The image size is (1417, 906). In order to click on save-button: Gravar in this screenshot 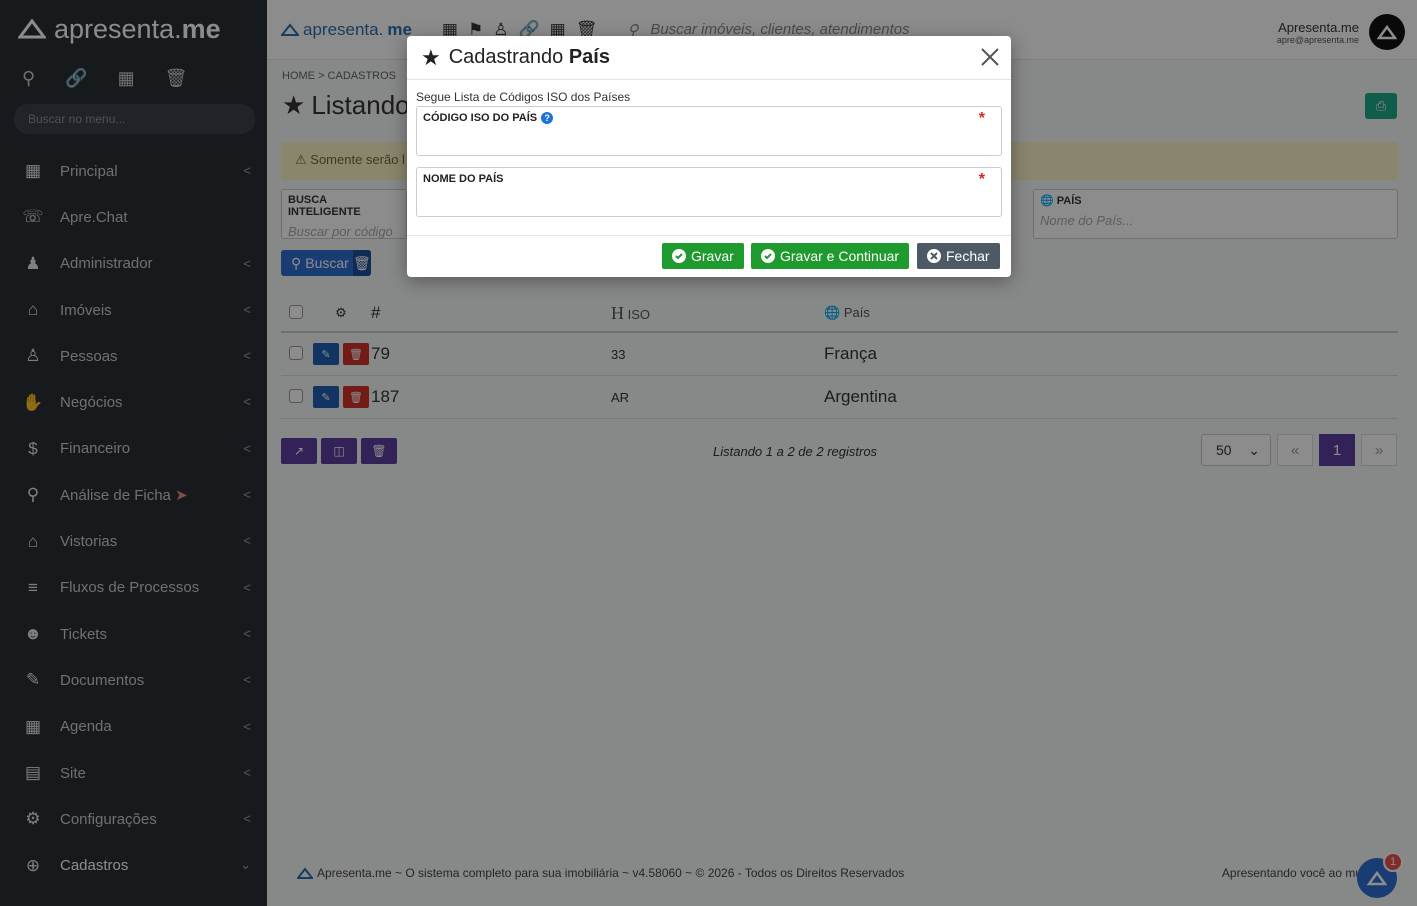, I will do `click(703, 256)`.